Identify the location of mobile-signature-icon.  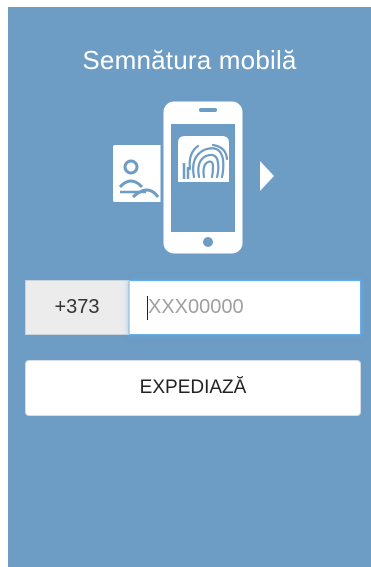
(193, 177).